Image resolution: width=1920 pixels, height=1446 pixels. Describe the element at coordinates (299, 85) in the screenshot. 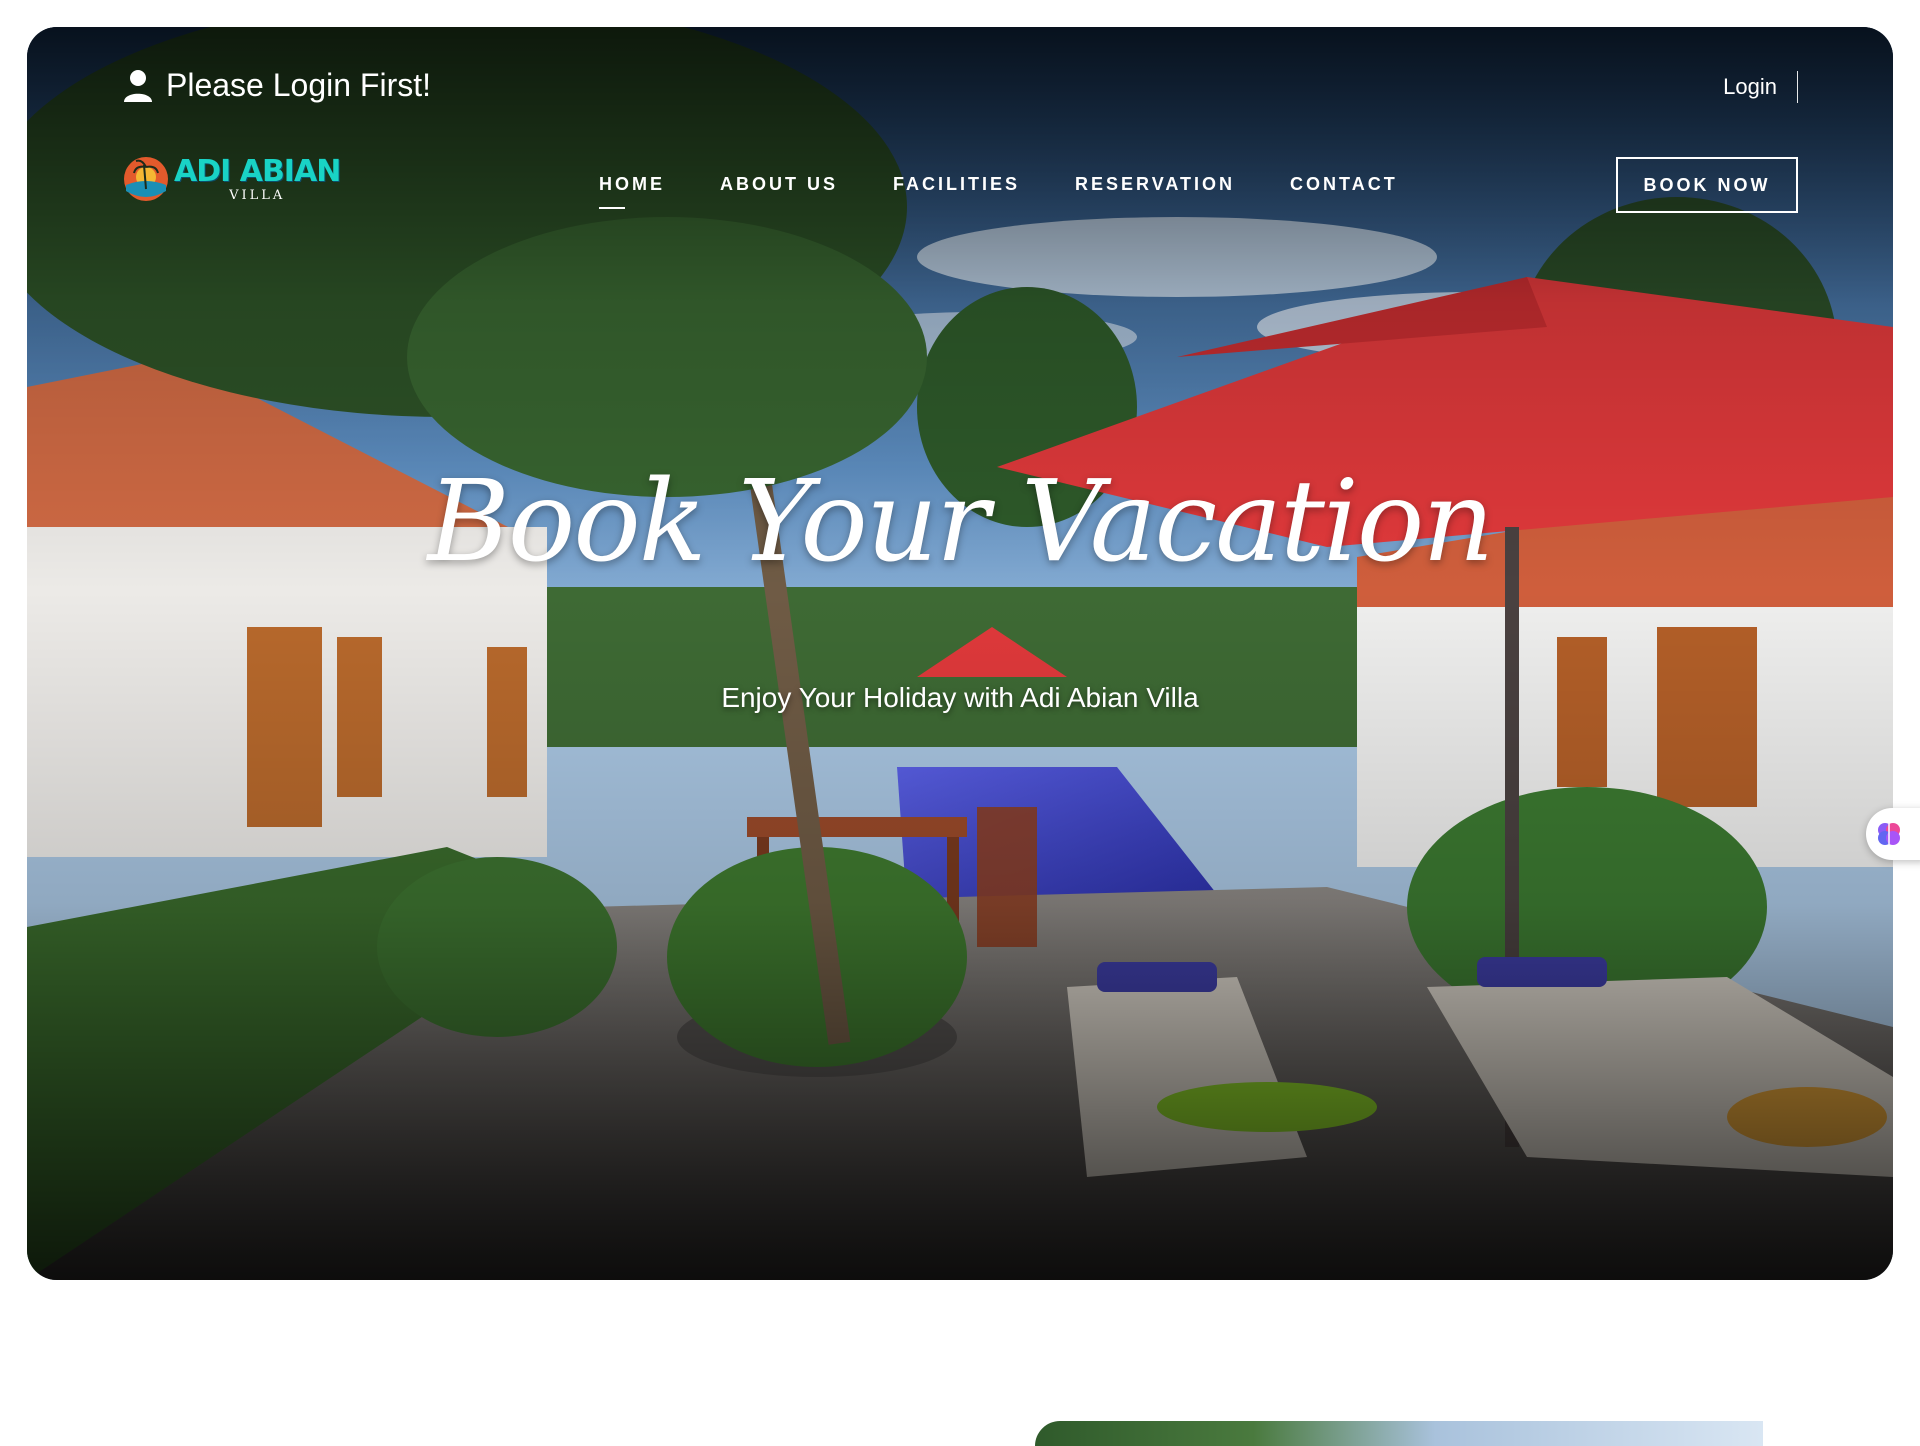

I see `login-prompt-text: Please Login First!` at that location.